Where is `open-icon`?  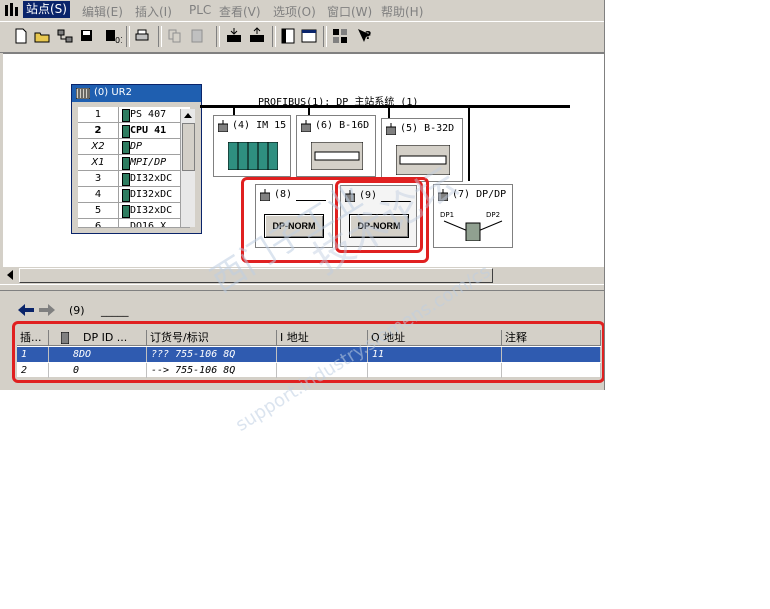 open-icon is located at coordinates (42, 36).